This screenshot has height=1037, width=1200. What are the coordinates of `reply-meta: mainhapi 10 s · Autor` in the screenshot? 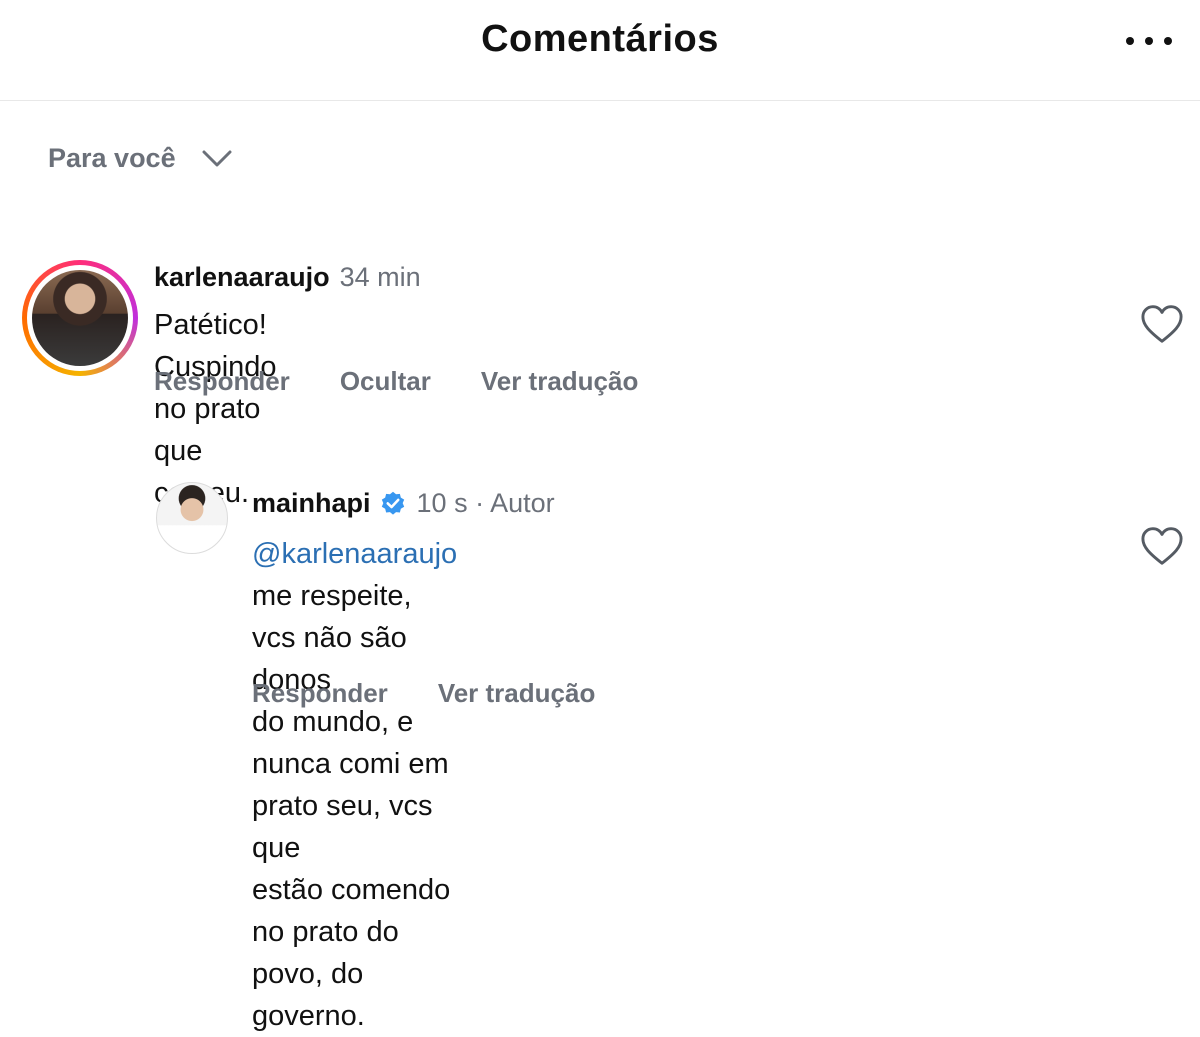 It's located at (403, 503).